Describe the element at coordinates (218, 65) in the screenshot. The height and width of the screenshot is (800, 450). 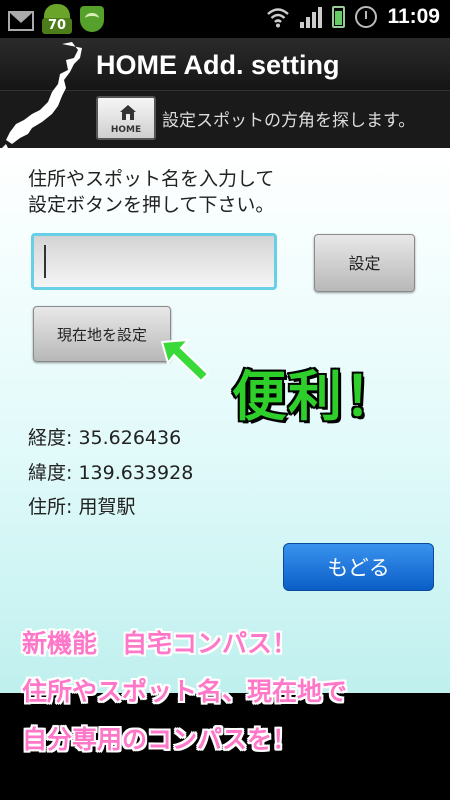
I see `page-title: HOME Add. setting` at that location.